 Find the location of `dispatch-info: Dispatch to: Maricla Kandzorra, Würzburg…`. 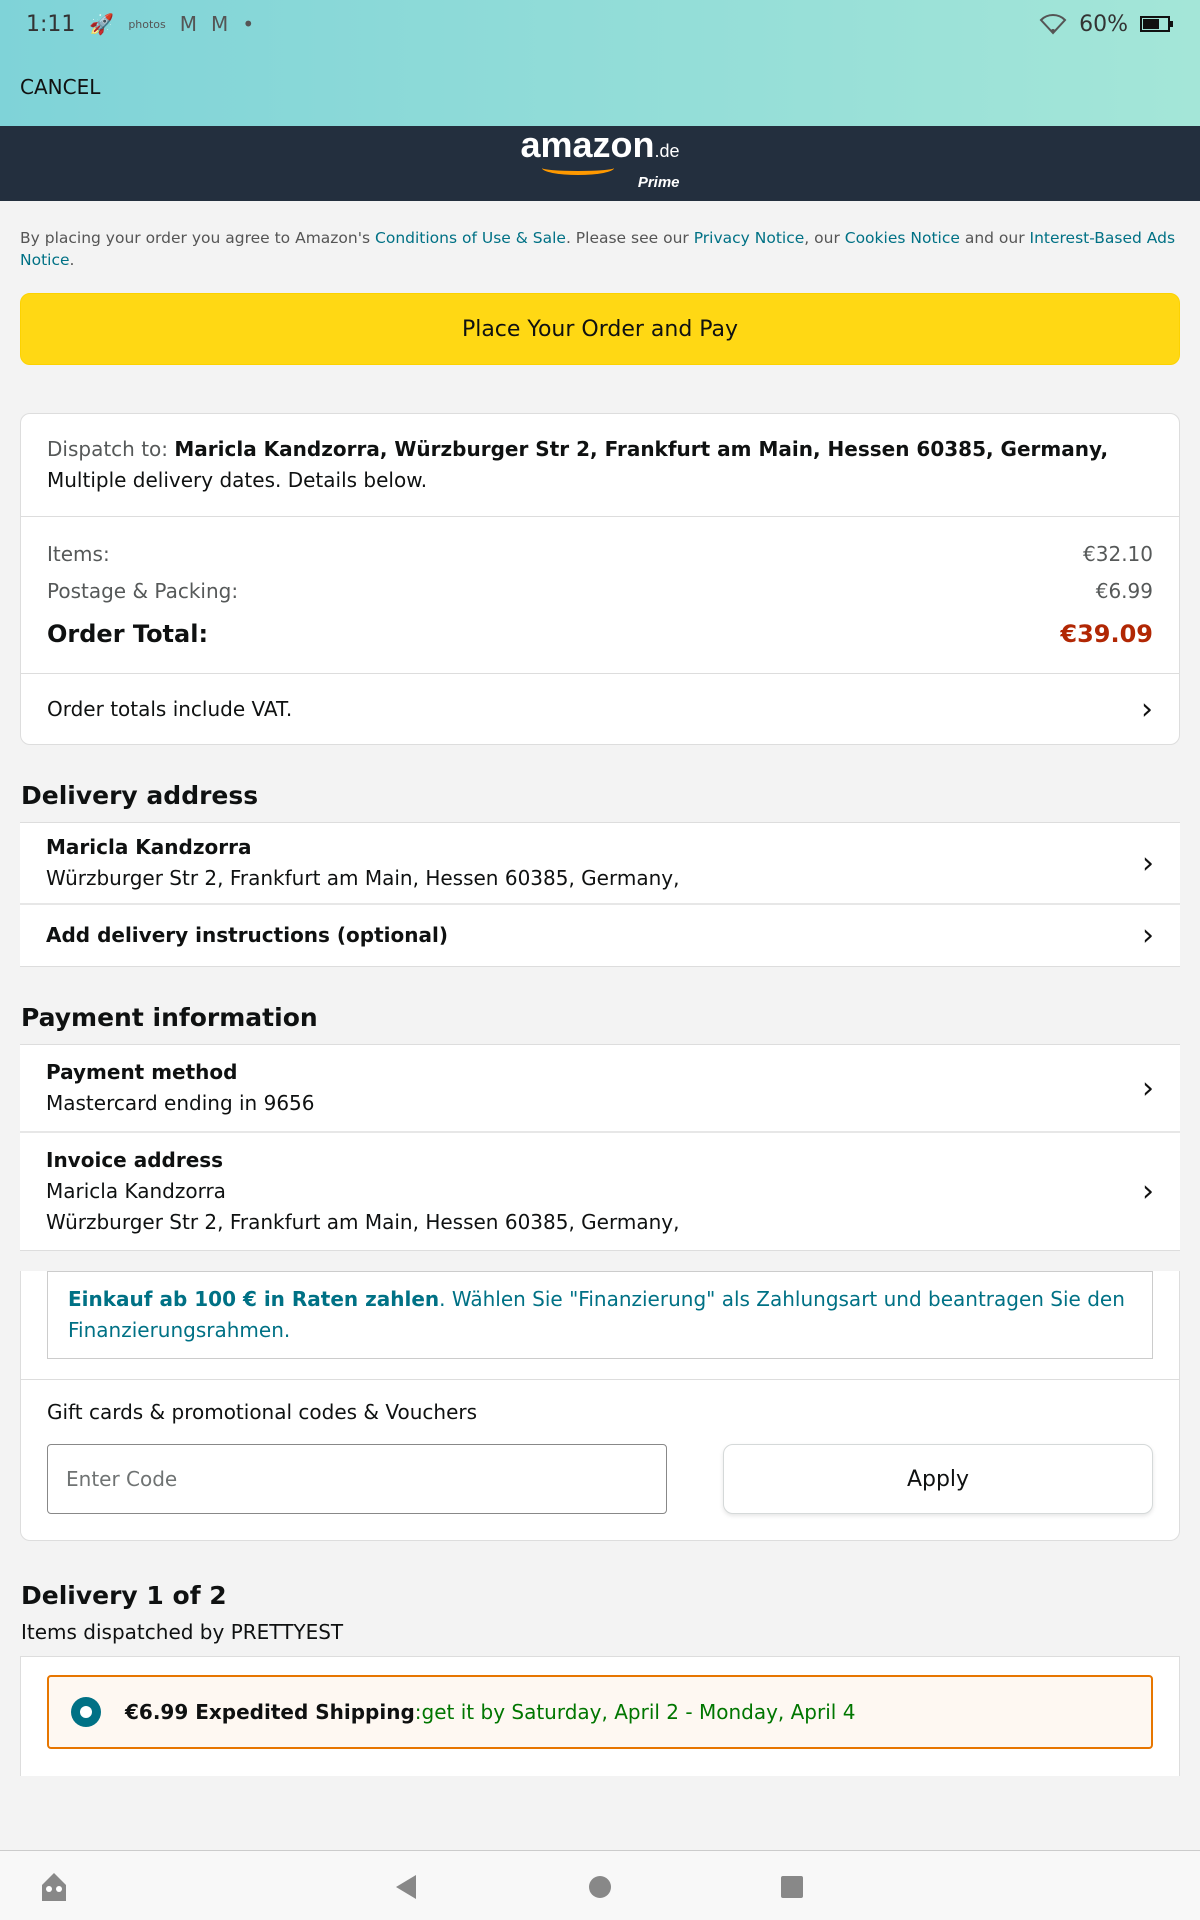

dispatch-info: Dispatch to: Maricla Kandzorra, Würzburg… is located at coordinates (600, 465).